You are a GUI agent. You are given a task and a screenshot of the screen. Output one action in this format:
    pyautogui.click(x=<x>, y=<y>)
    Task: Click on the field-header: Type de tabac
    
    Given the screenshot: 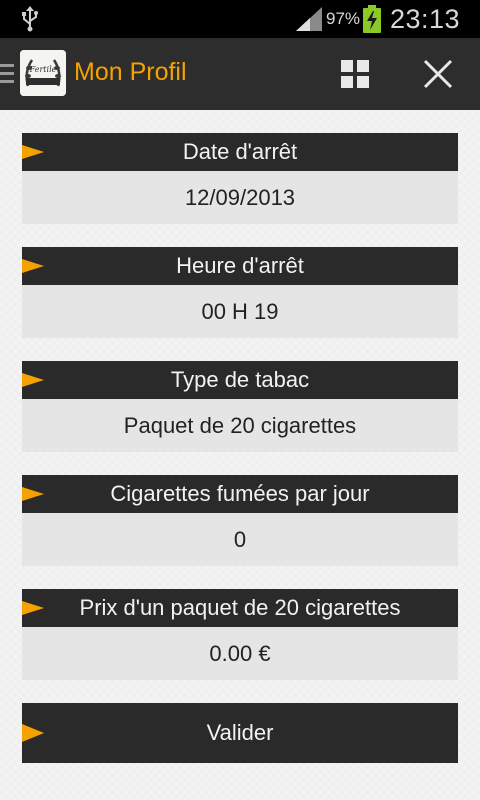 What is the action you would take?
    pyautogui.click(x=240, y=380)
    